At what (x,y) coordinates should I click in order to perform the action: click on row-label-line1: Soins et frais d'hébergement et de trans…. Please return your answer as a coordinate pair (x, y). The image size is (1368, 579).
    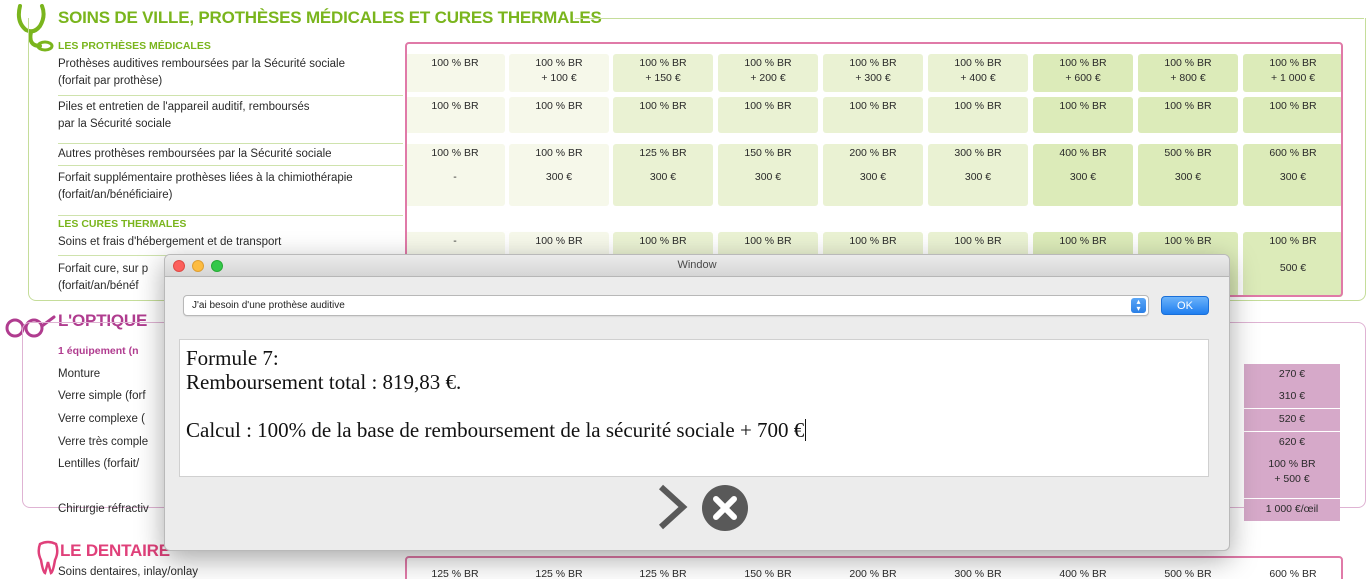
    Looking at the image, I should click on (170, 242).